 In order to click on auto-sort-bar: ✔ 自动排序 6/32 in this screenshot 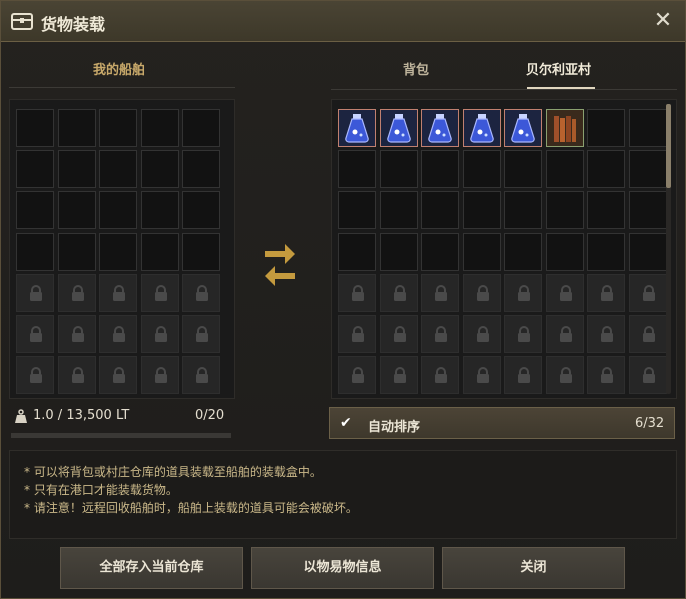, I will do `click(502, 423)`.